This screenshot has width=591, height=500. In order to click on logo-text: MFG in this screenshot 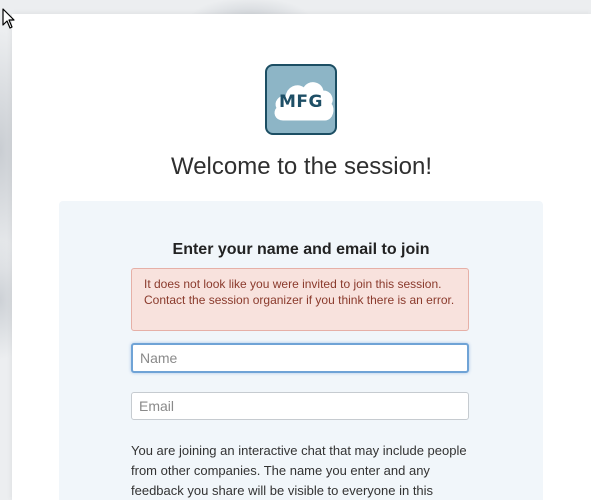, I will do `click(301, 102)`.